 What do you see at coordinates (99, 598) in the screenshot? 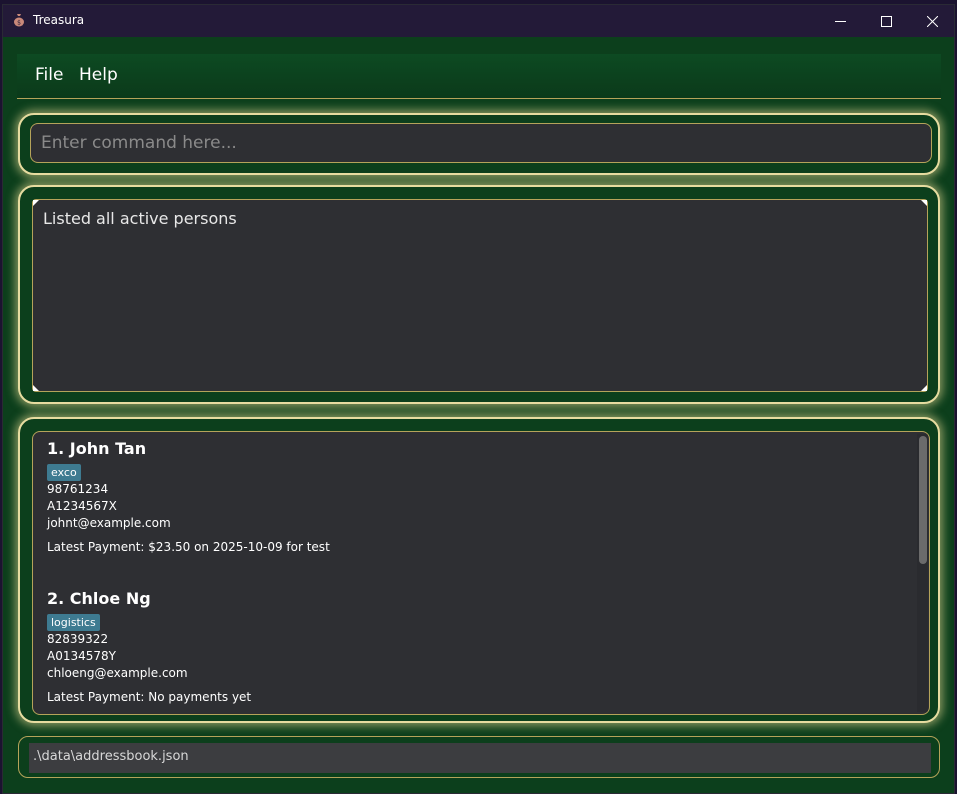
I see `person-name: 2. Chloe Ng` at bounding box center [99, 598].